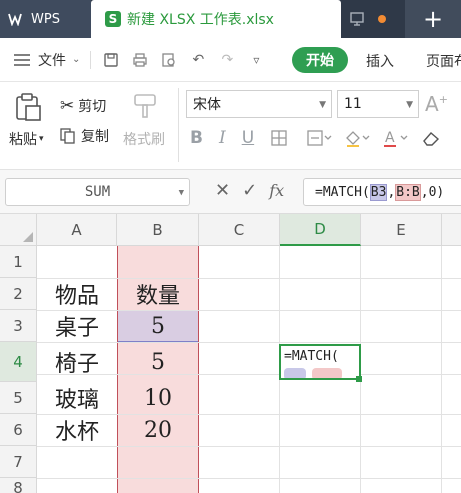  Describe the element at coordinates (158, 398) in the screenshot. I see `cell-b5: 10` at that location.